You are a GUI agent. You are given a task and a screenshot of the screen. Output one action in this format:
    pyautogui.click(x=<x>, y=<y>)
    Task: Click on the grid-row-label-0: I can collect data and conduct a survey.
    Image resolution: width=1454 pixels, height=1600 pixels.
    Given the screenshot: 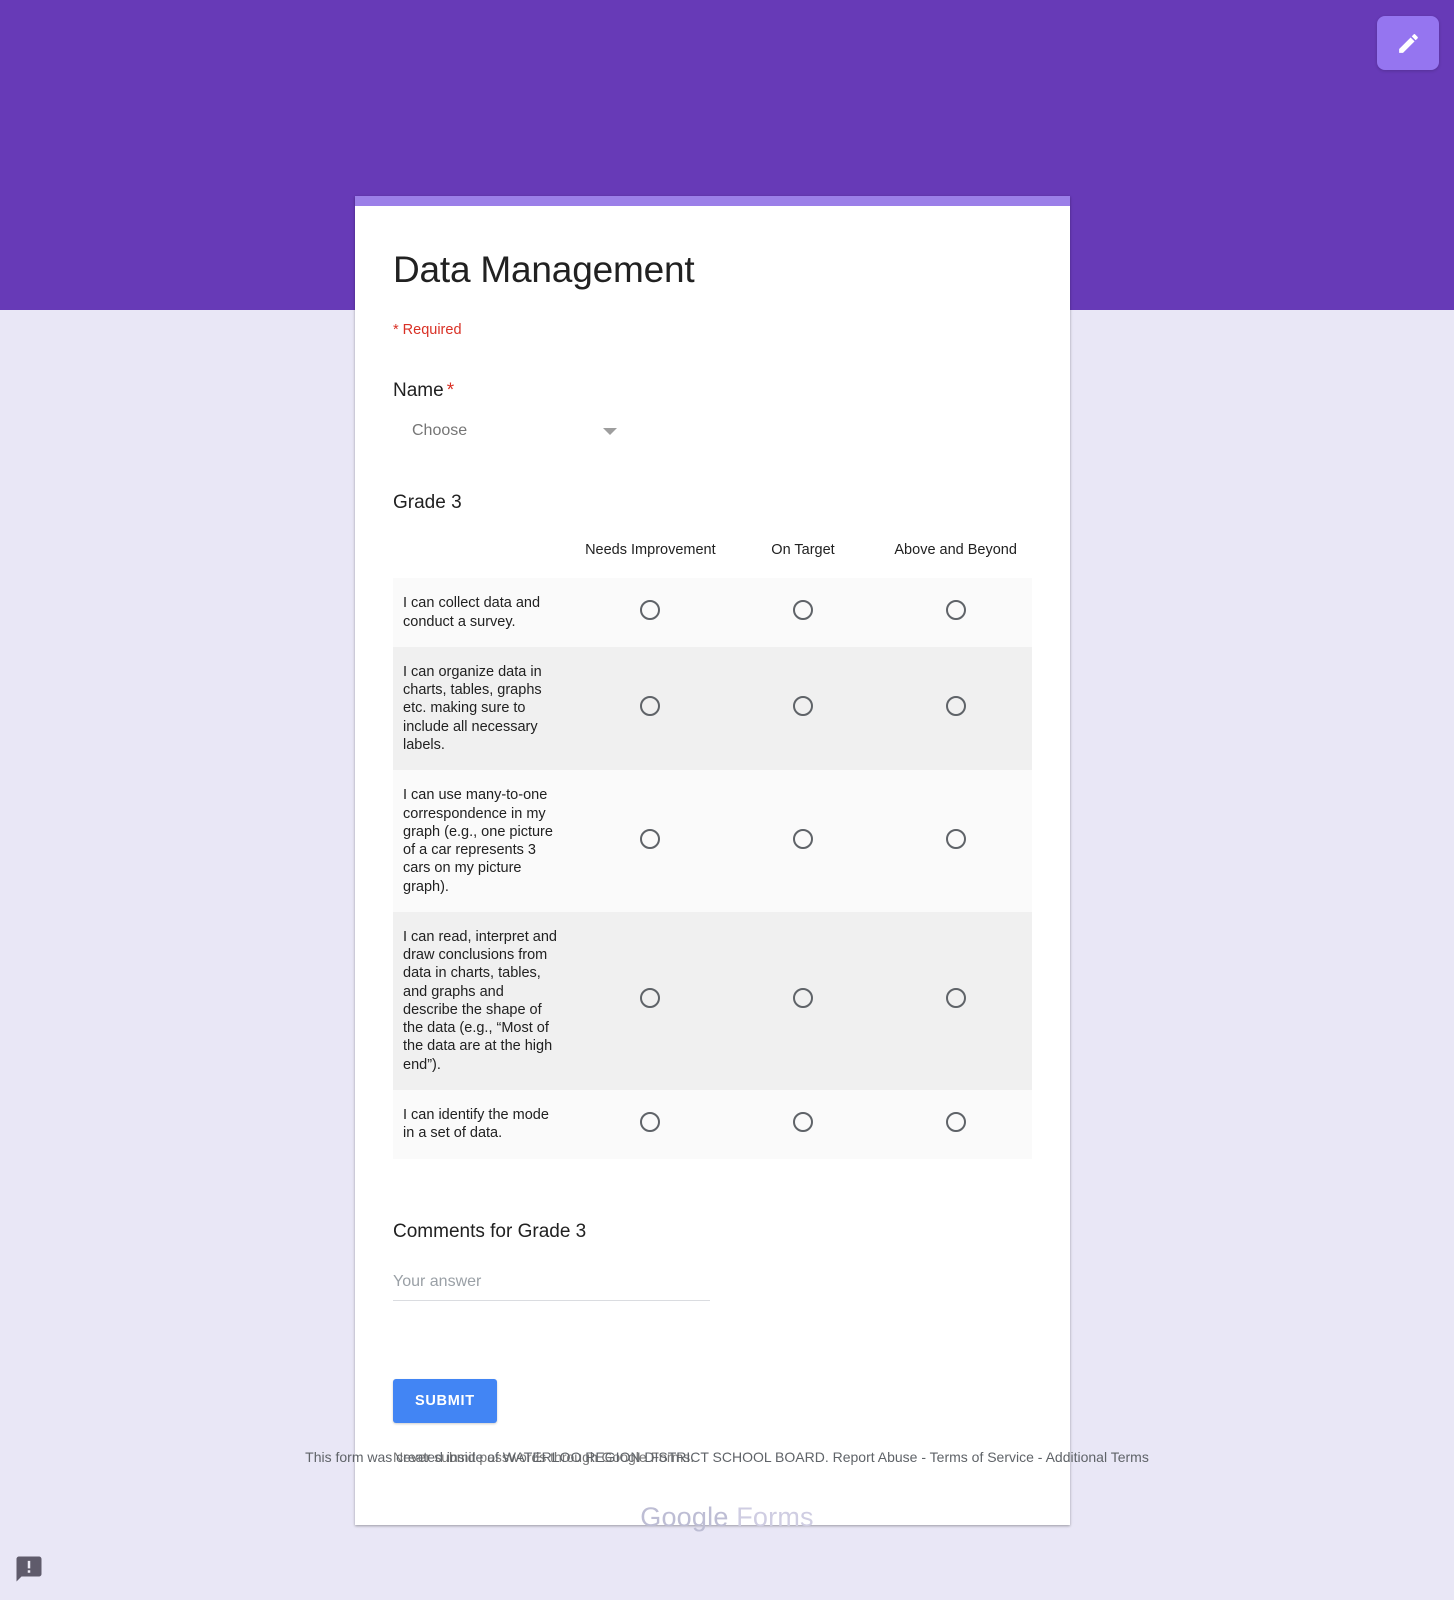 What is the action you would take?
    pyautogui.click(x=484, y=612)
    